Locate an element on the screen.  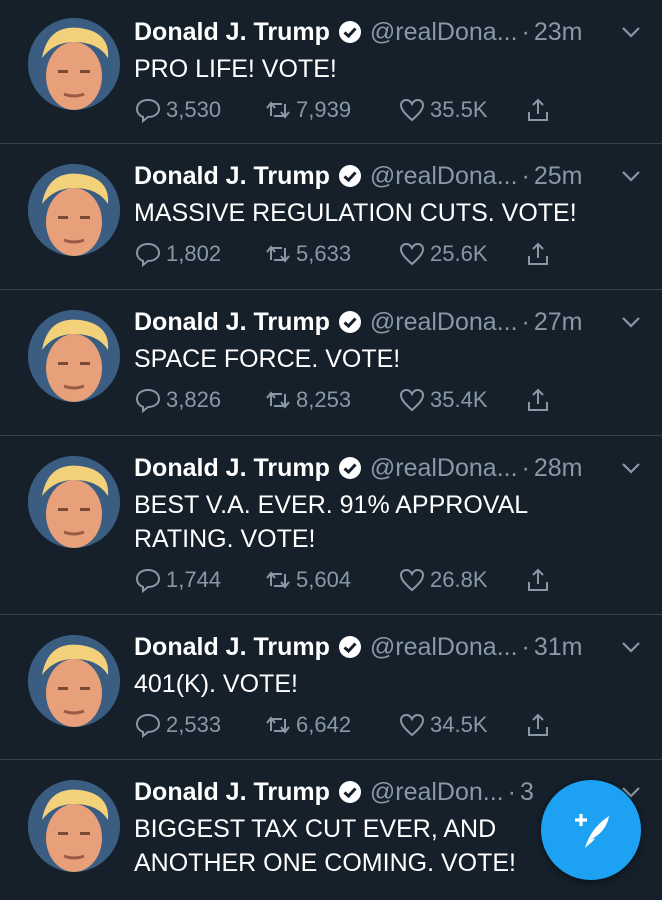
retweet-button: 5,633 is located at coordinates (331, 254).